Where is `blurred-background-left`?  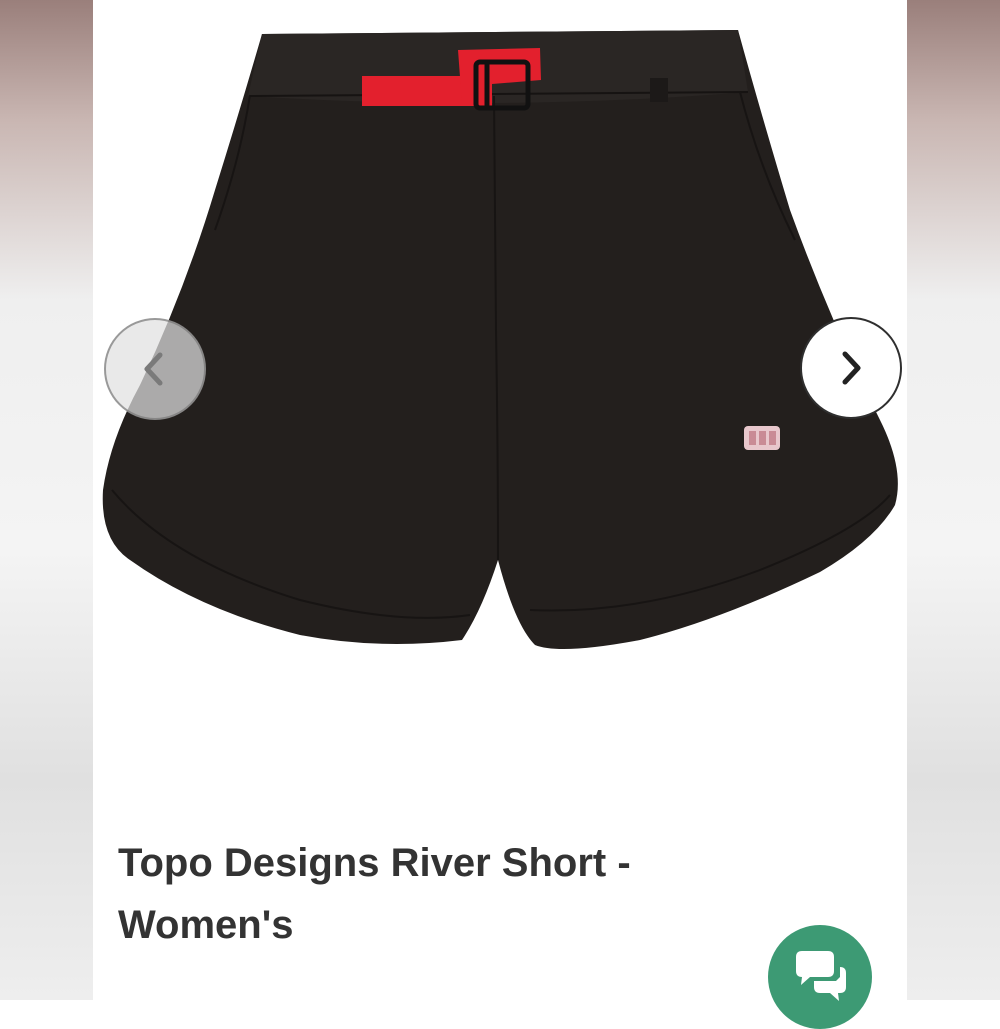 blurred-background-left is located at coordinates (46, 500).